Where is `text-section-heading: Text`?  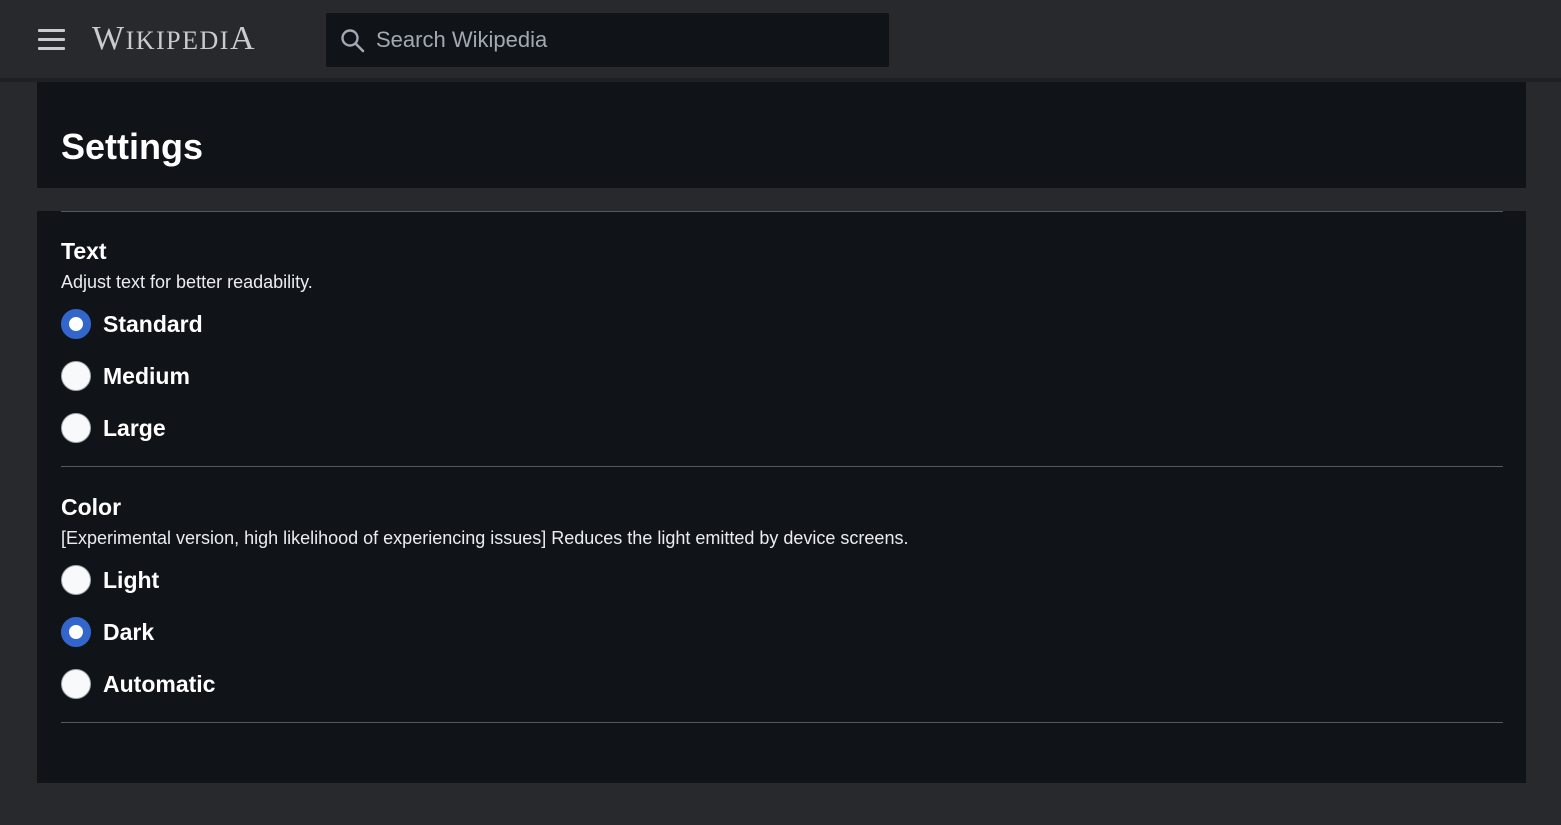 text-section-heading: Text is located at coordinates (84, 251).